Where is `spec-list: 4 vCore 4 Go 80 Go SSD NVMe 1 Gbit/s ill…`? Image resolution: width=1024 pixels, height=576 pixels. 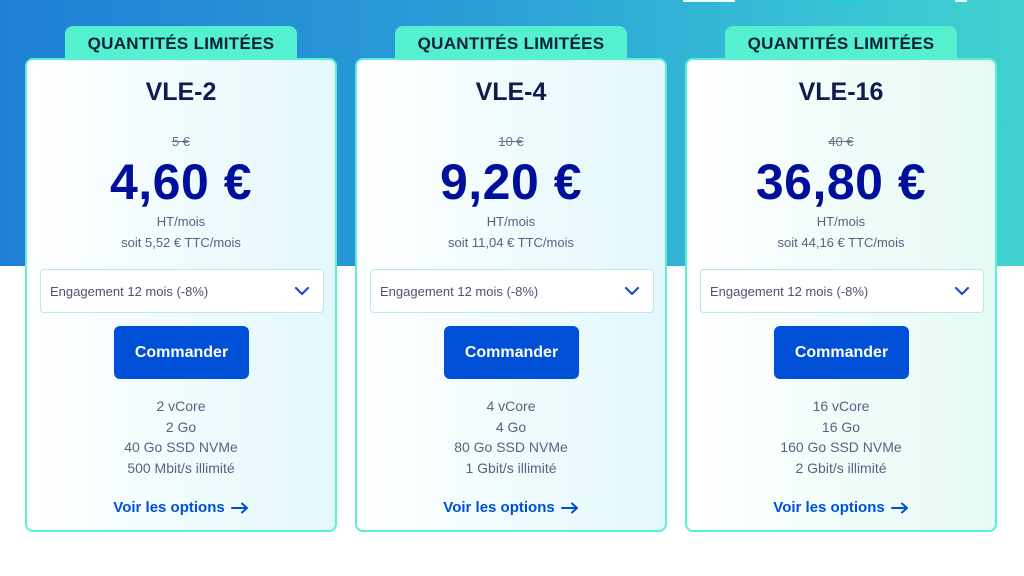 spec-list: 4 vCore 4 Go 80 Go SSD NVMe 1 Gbit/s ill… is located at coordinates (511, 437).